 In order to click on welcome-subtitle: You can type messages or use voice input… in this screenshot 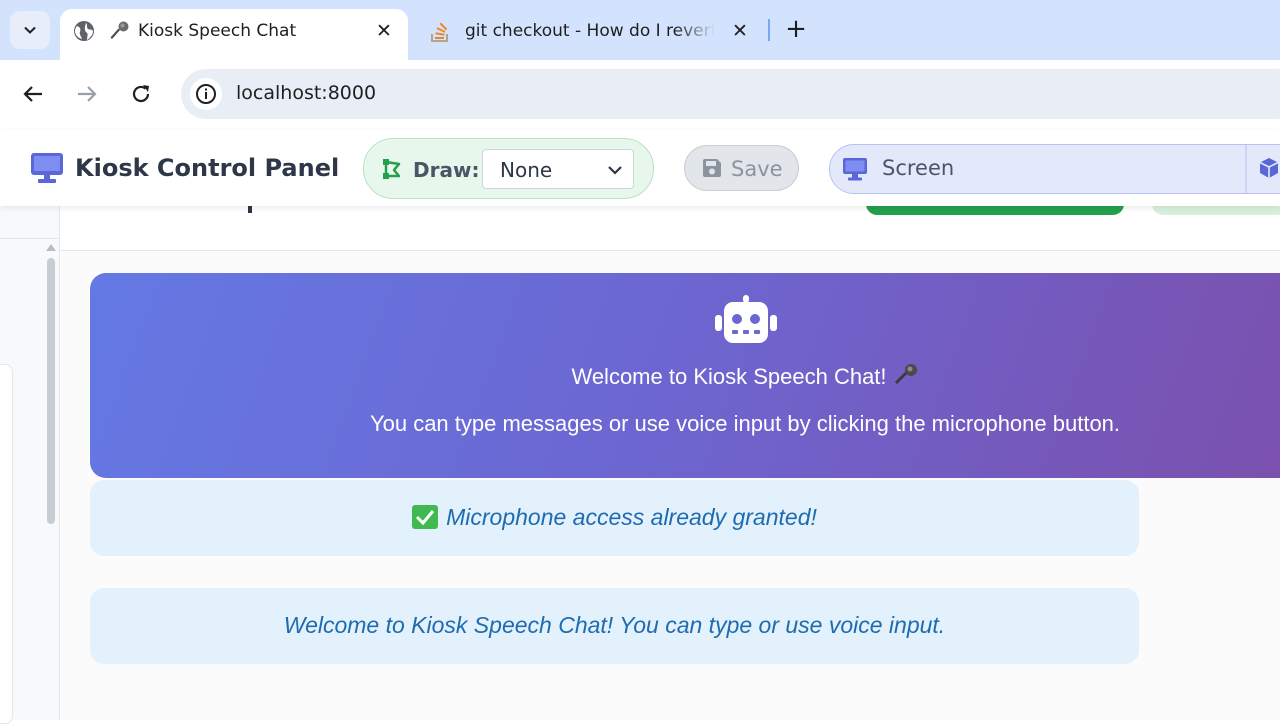, I will do `click(745, 423)`.